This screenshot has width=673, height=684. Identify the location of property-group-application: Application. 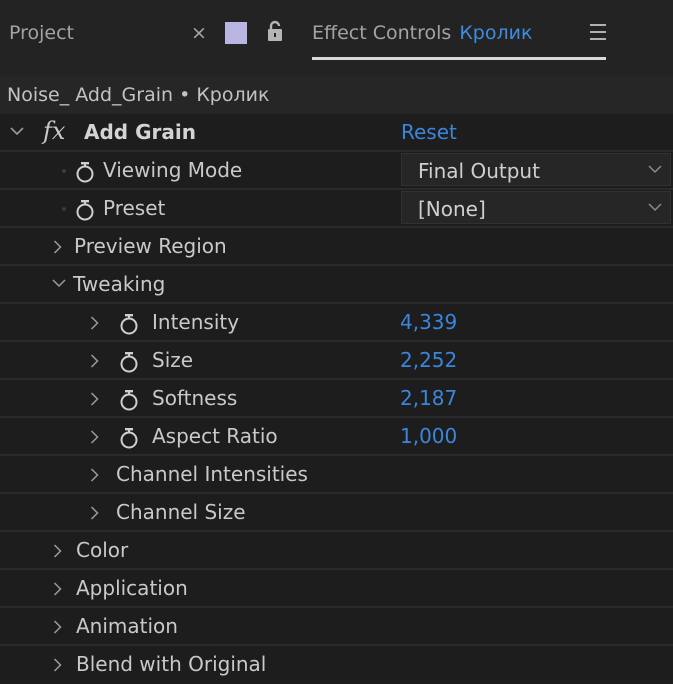
(336, 589).